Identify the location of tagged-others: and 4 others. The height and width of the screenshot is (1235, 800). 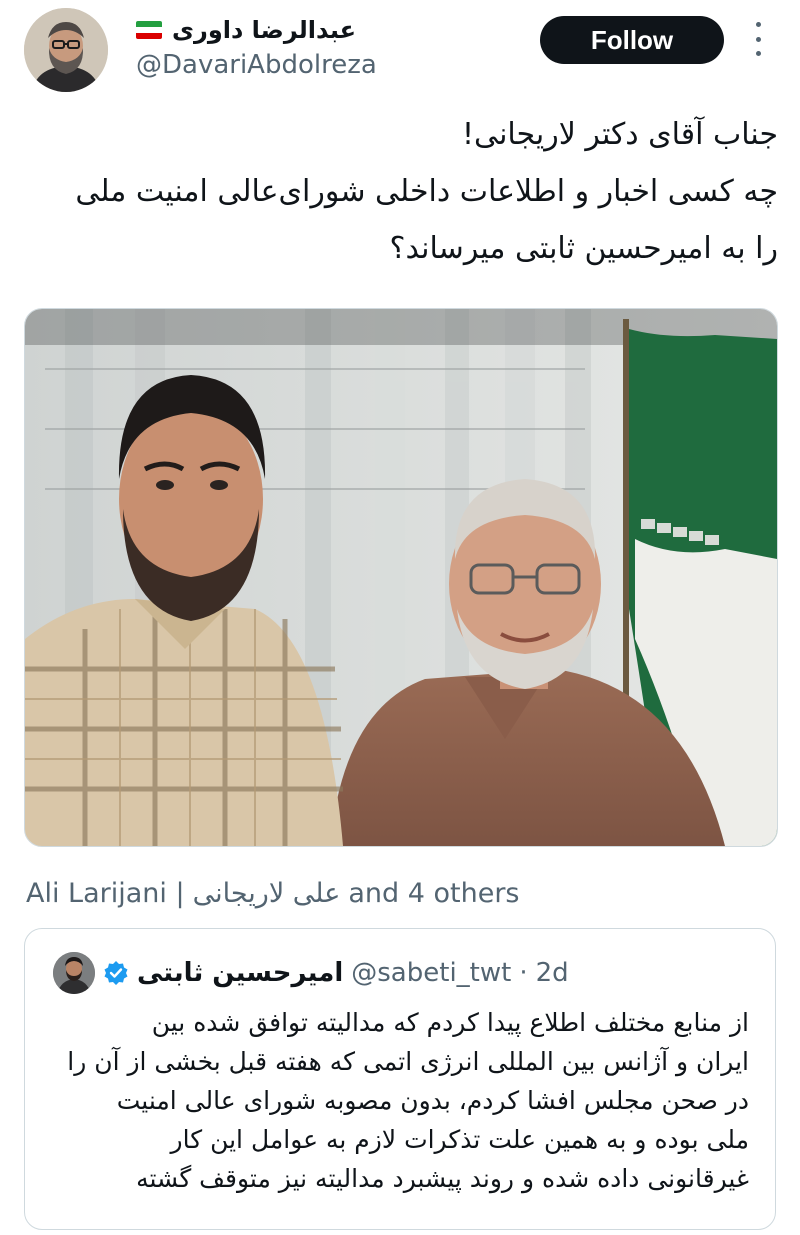
(434, 893).